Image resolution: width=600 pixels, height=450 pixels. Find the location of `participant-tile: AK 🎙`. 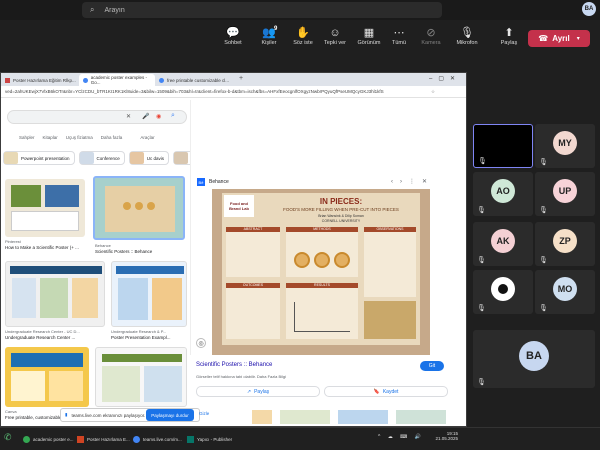

participant-tile: AK 🎙 is located at coordinates (503, 244).